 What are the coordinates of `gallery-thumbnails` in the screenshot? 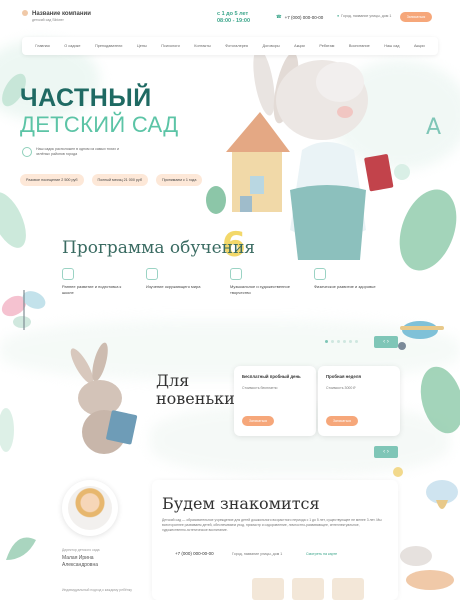 It's located at (308, 589).